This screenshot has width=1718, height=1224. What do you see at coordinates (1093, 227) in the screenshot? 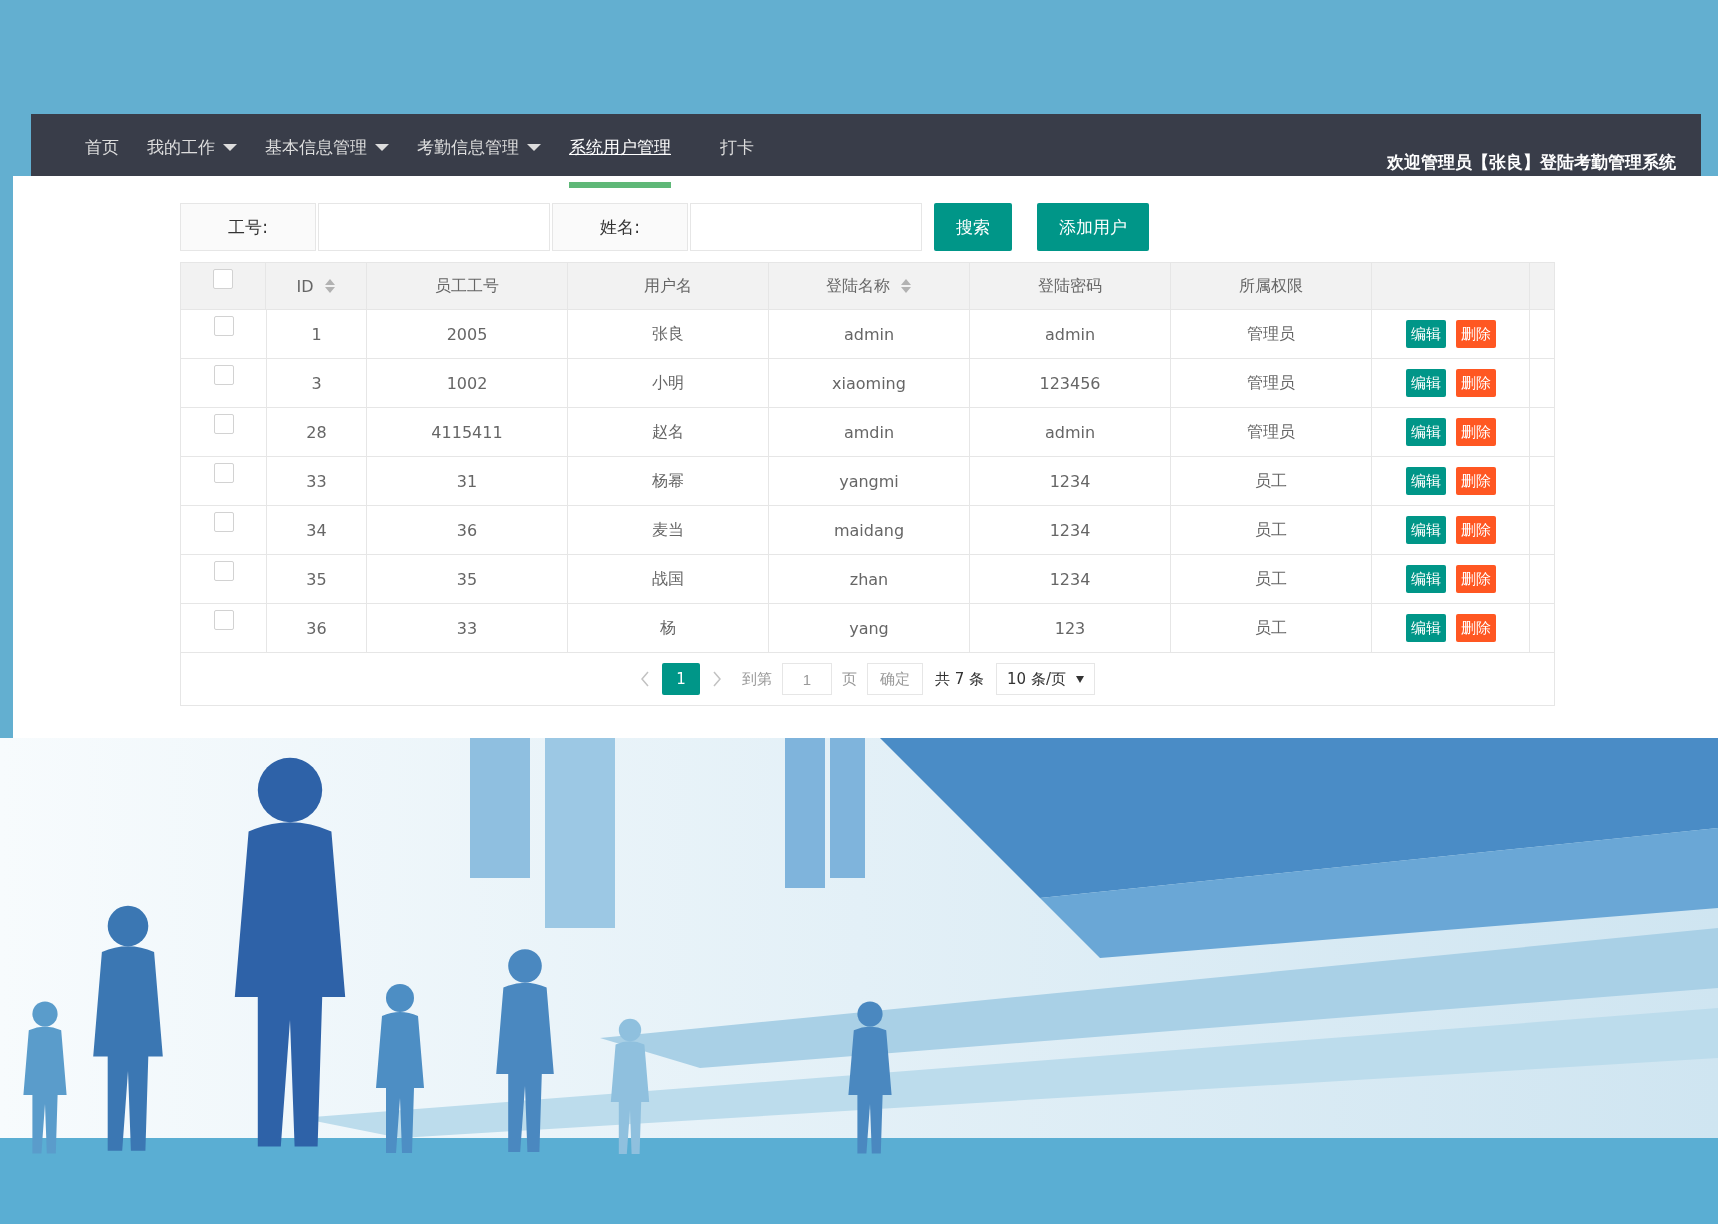
I see `add-user-button: 添加用户` at bounding box center [1093, 227].